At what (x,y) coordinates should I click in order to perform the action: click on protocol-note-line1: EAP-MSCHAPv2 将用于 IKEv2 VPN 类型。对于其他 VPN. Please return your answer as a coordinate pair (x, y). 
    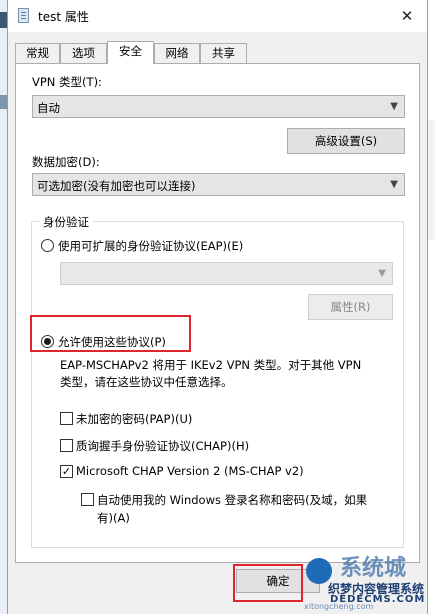
    Looking at the image, I should click on (211, 365).